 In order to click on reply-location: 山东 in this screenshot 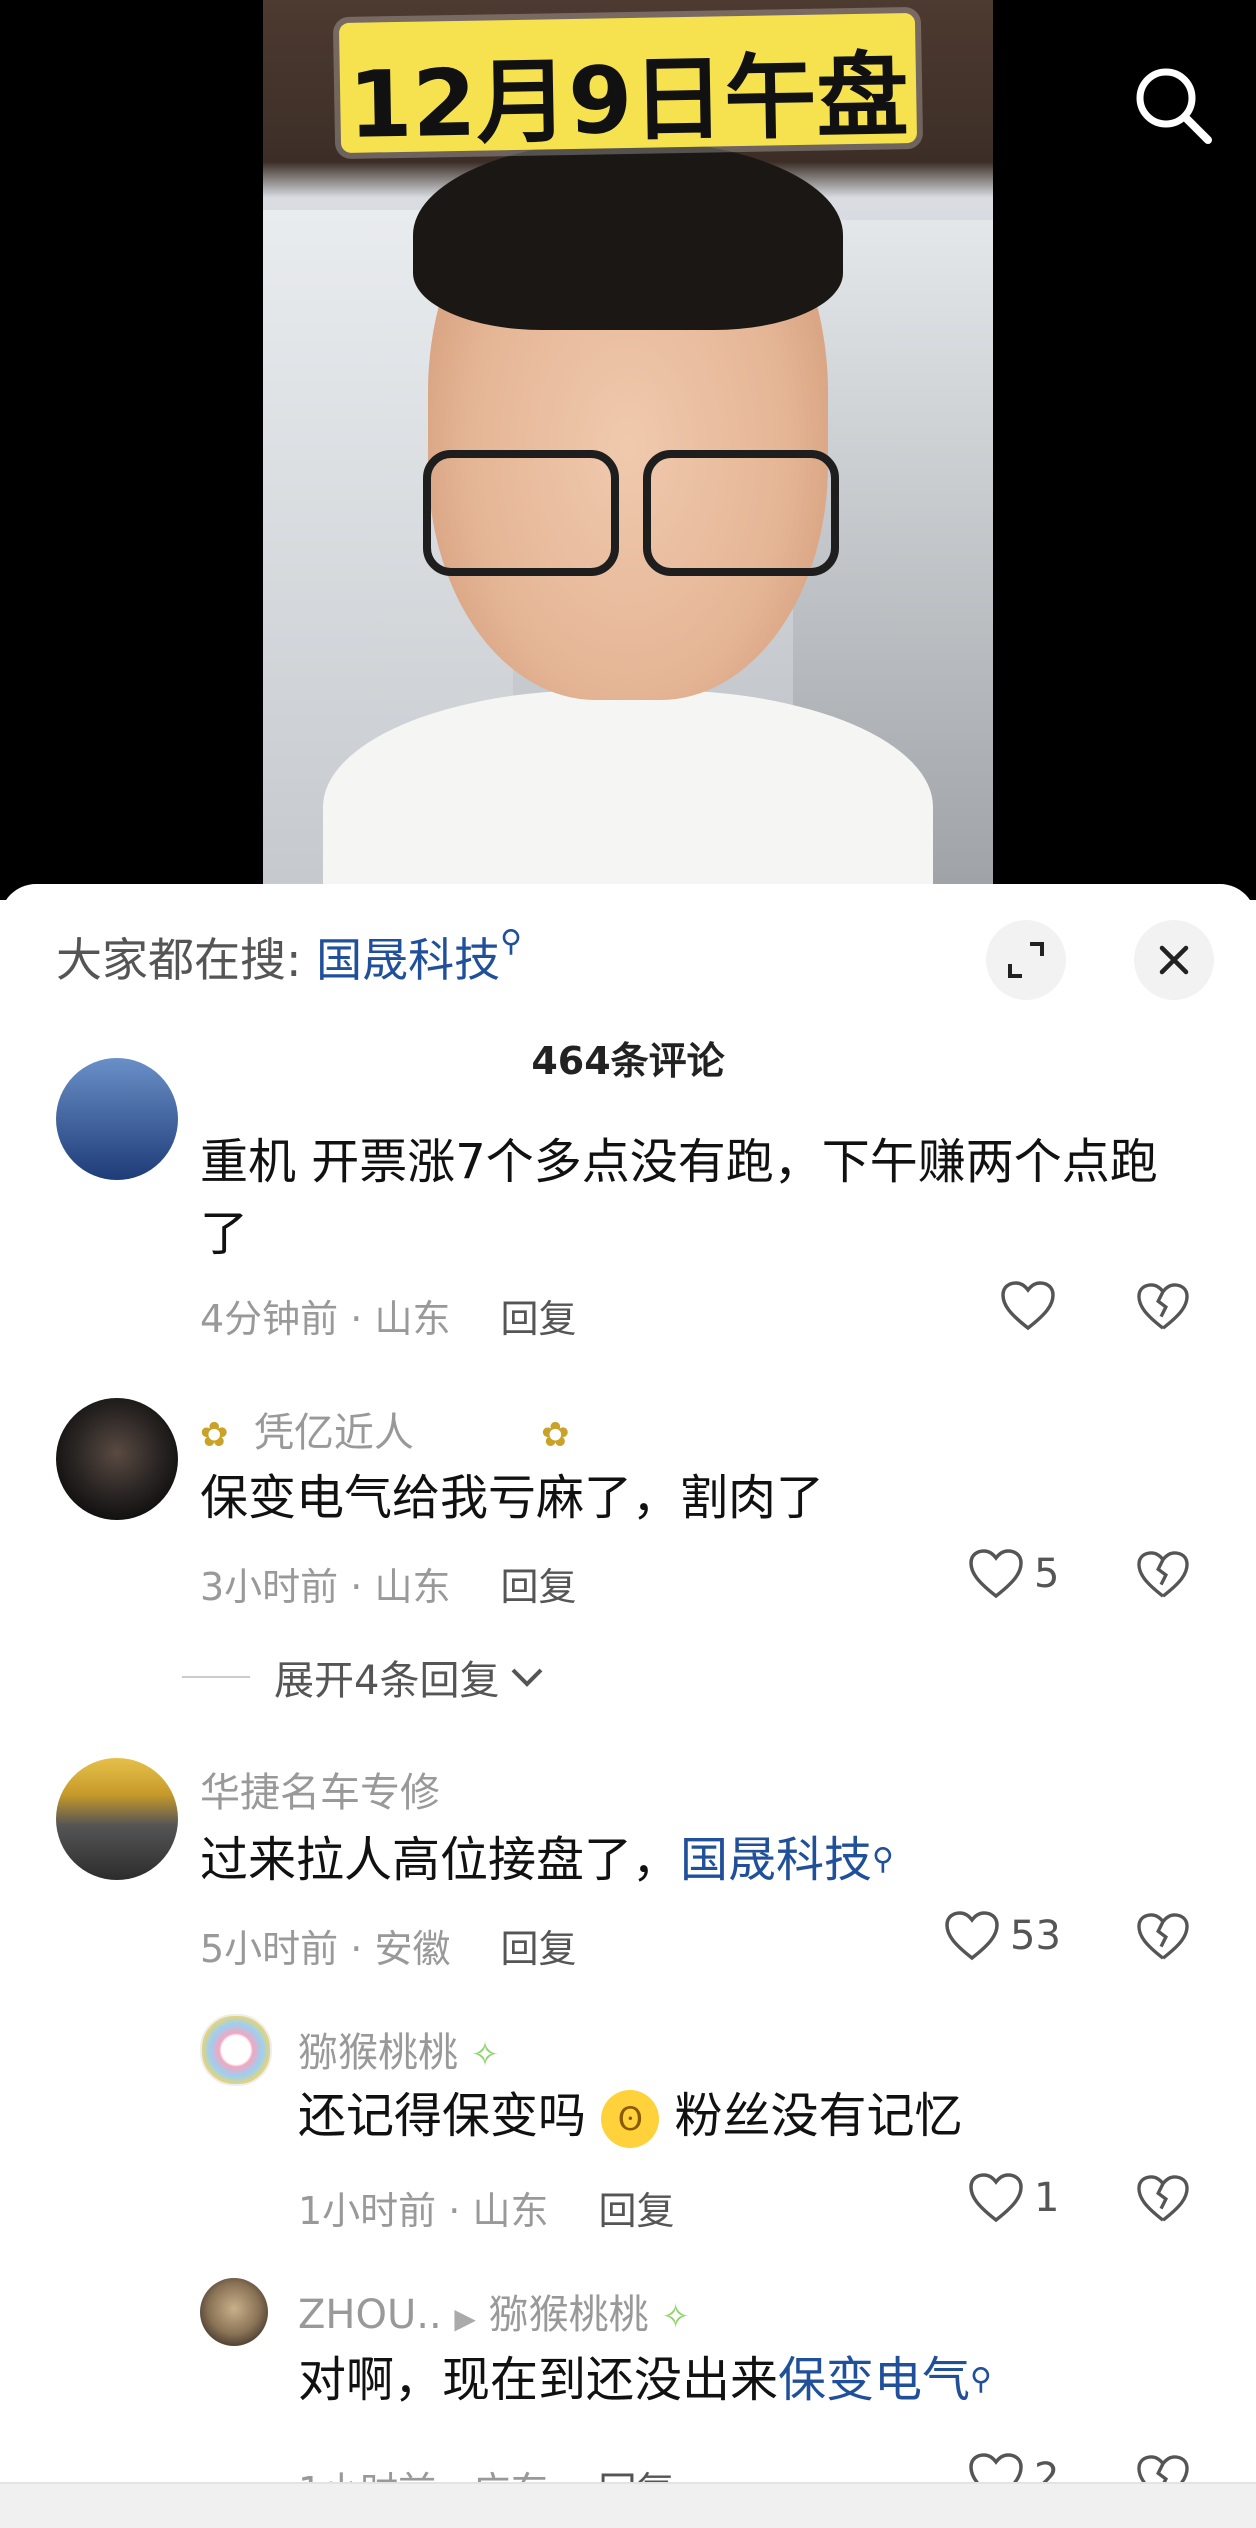, I will do `click(510, 2211)`.